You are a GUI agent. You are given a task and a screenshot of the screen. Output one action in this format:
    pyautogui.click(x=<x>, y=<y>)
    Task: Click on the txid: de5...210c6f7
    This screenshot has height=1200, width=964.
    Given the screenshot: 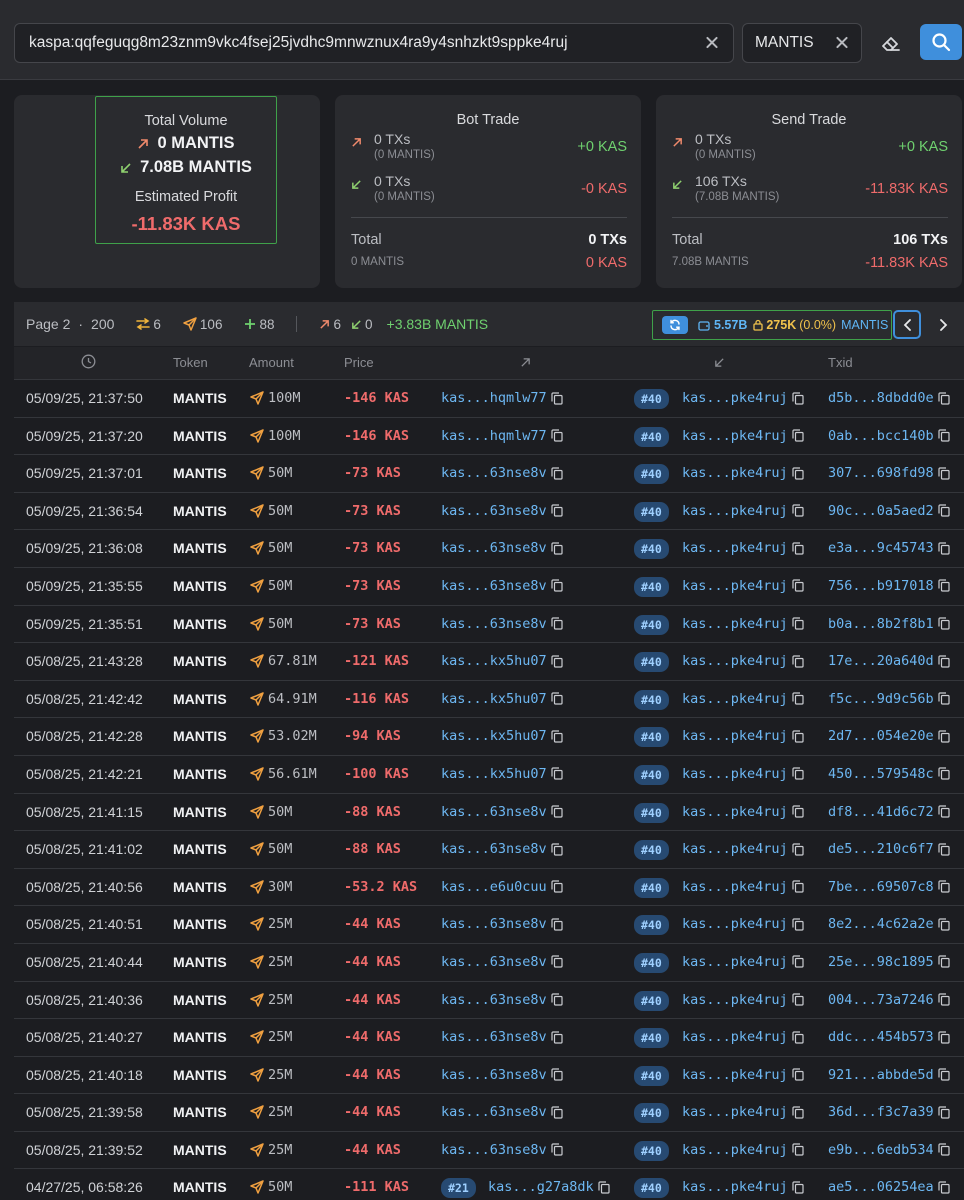 What is the action you would take?
    pyautogui.click(x=881, y=849)
    